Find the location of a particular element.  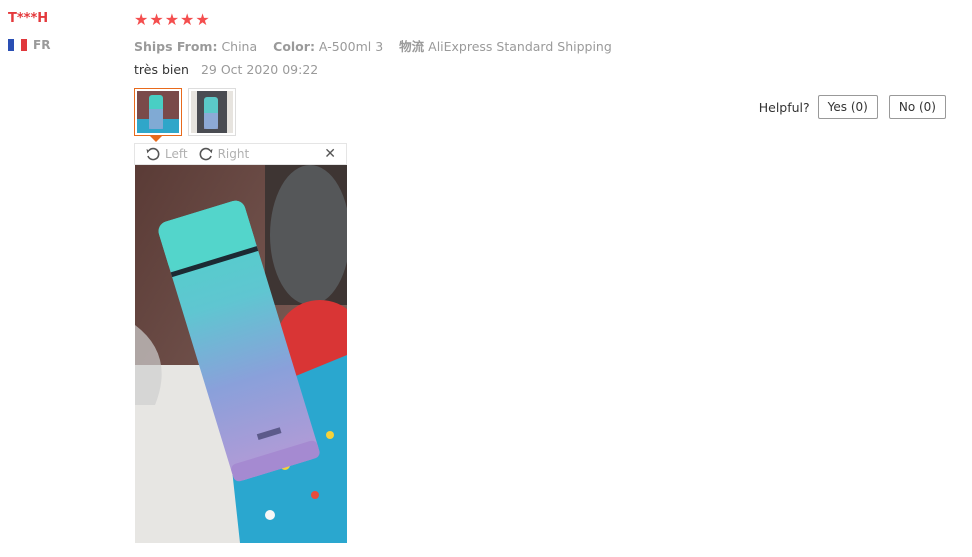

helpful-no-button: No (0) is located at coordinates (917, 107).